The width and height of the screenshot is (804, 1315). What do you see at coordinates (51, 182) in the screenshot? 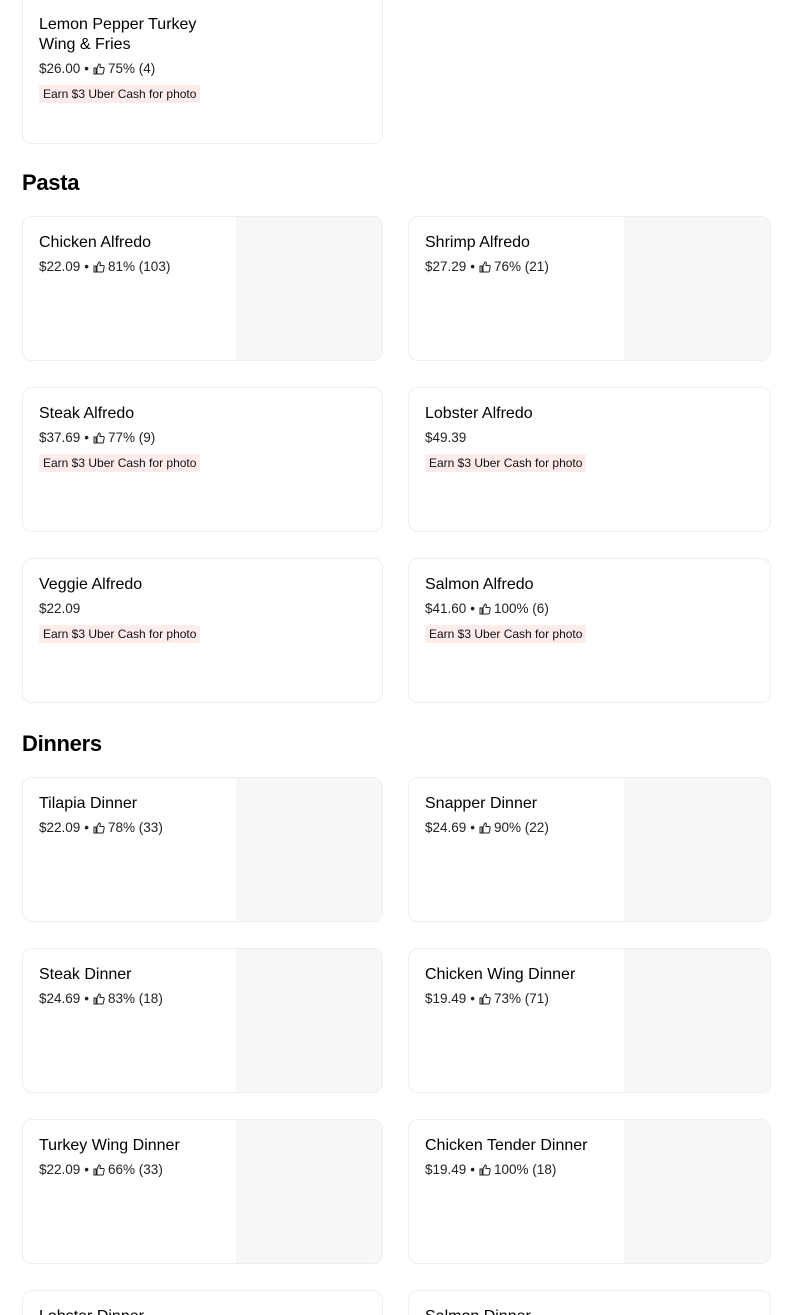
I see `section-title-pasta: Pasta` at bounding box center [51, 182].